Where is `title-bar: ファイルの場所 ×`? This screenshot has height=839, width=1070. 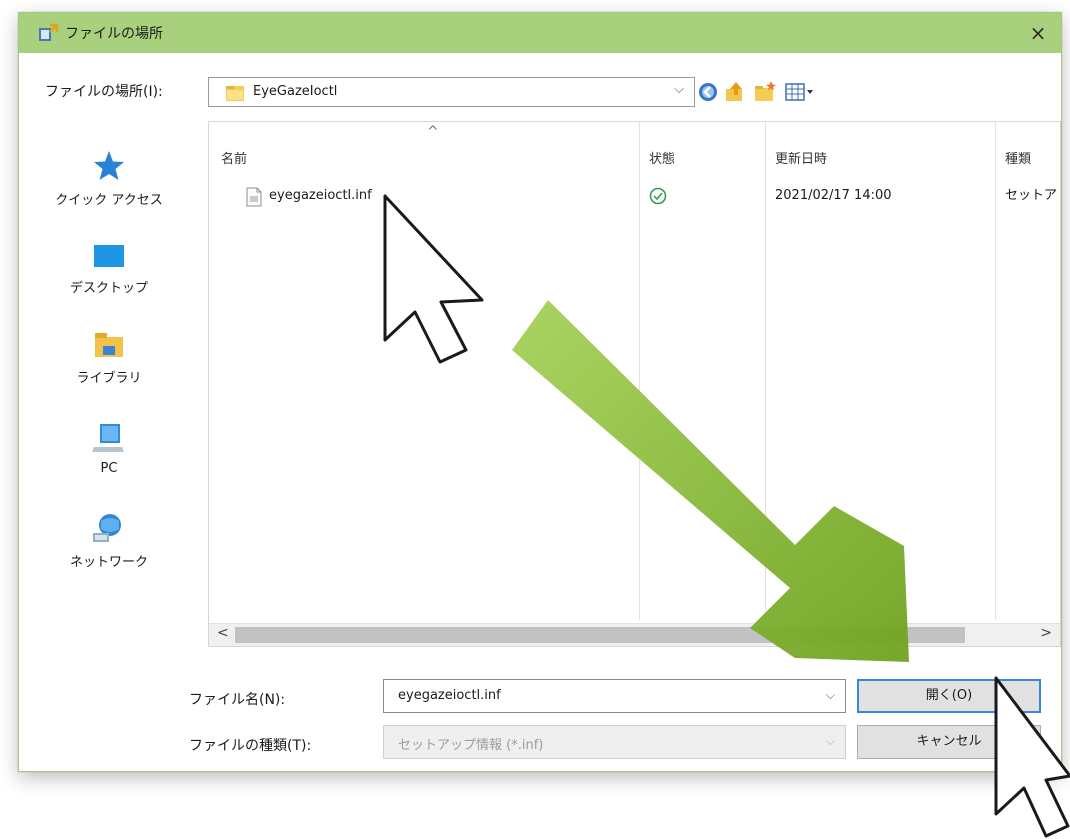 title-bar: ファイルの場所 × is located at coordinates (540, 33).